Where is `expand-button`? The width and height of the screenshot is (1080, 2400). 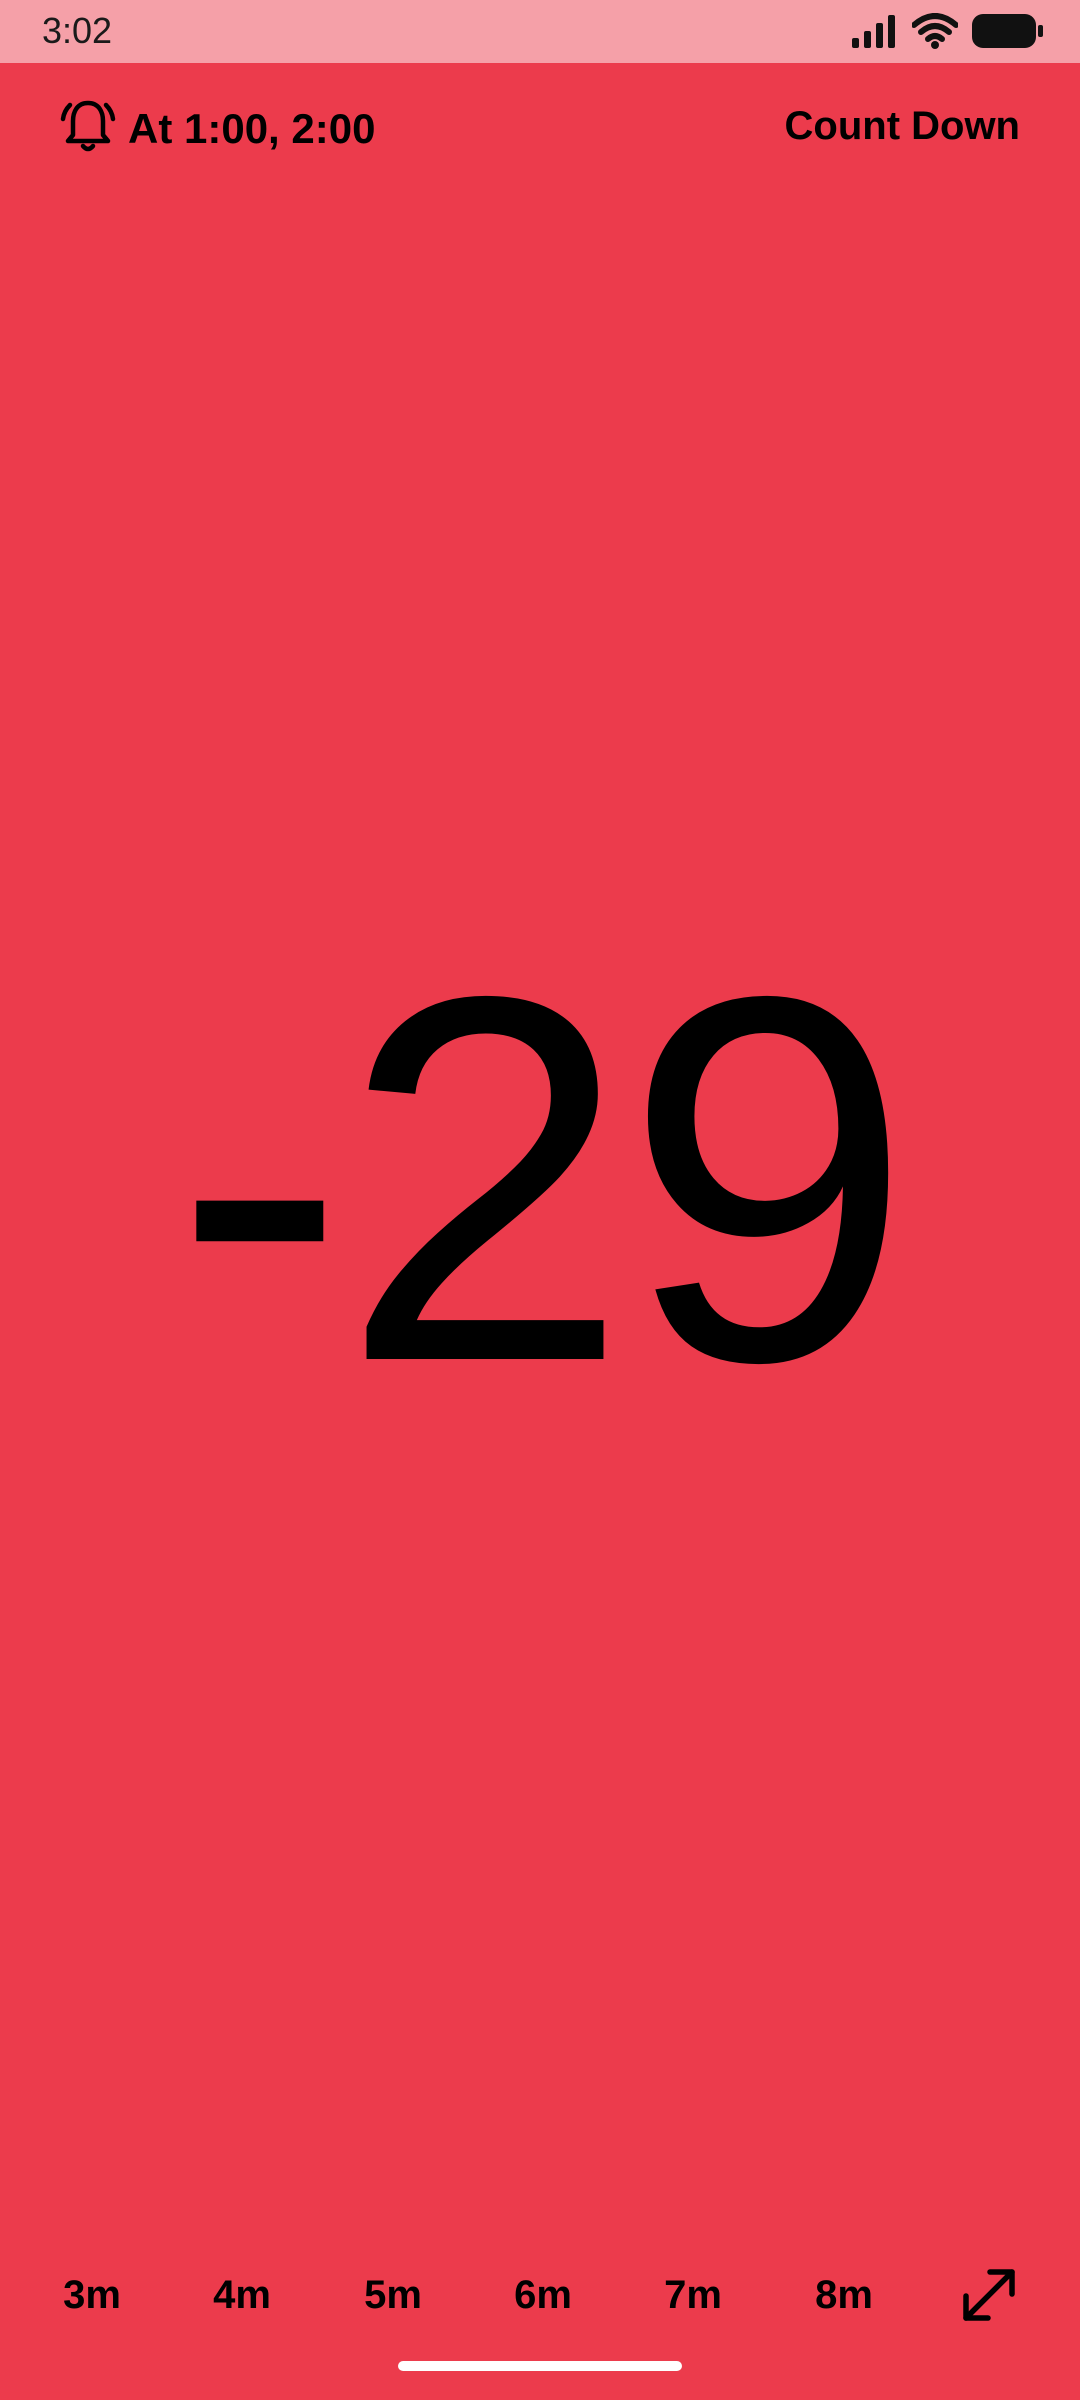 expand-button is located at coordinates (989, 2295).